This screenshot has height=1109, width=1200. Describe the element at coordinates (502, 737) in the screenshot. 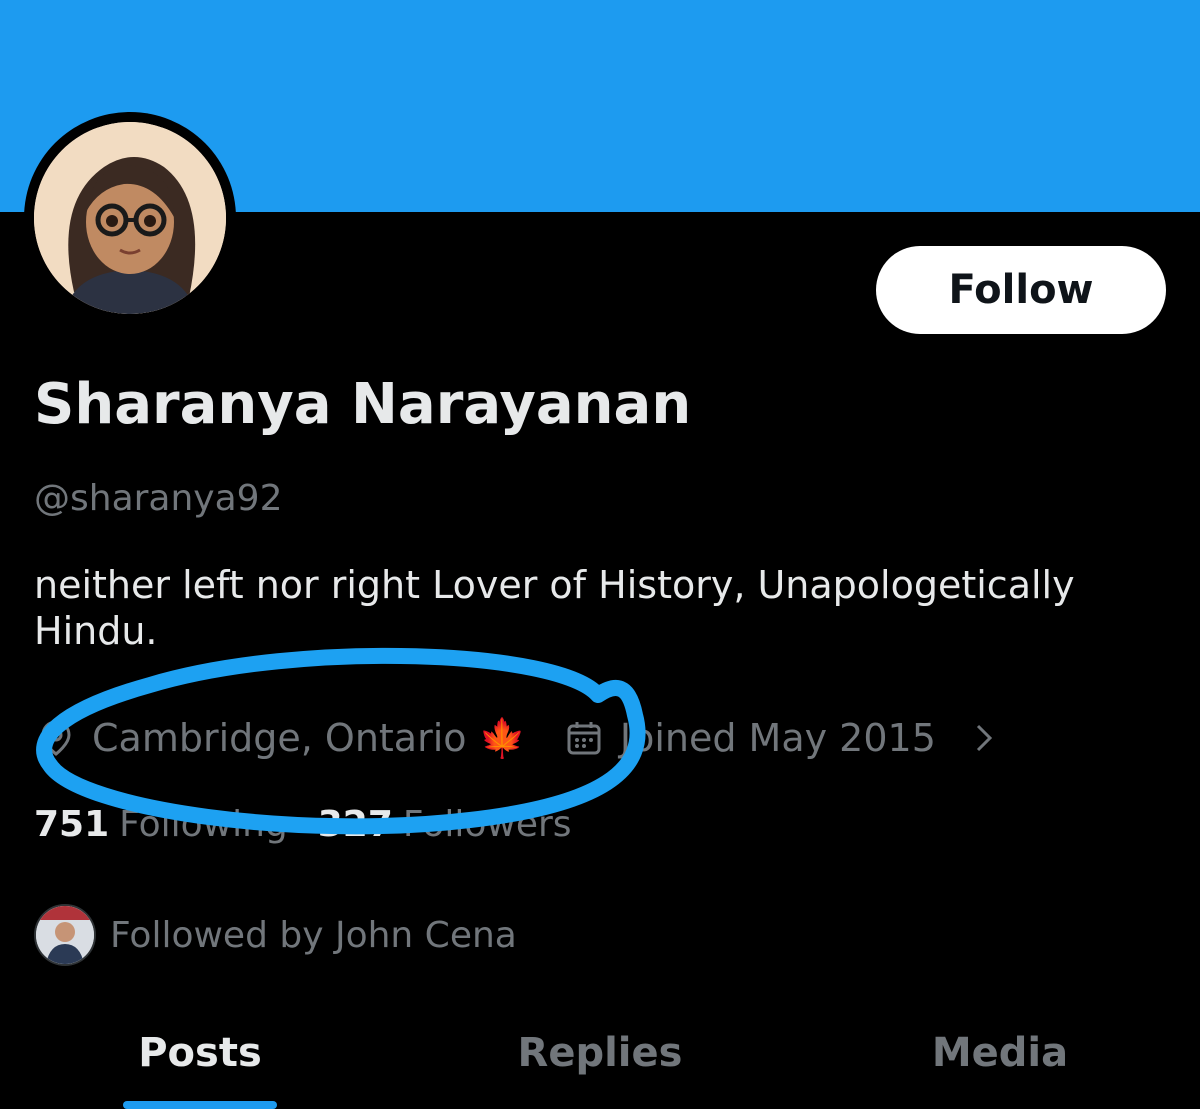

I see `maple-leaf-icon: 🍁` at that location.